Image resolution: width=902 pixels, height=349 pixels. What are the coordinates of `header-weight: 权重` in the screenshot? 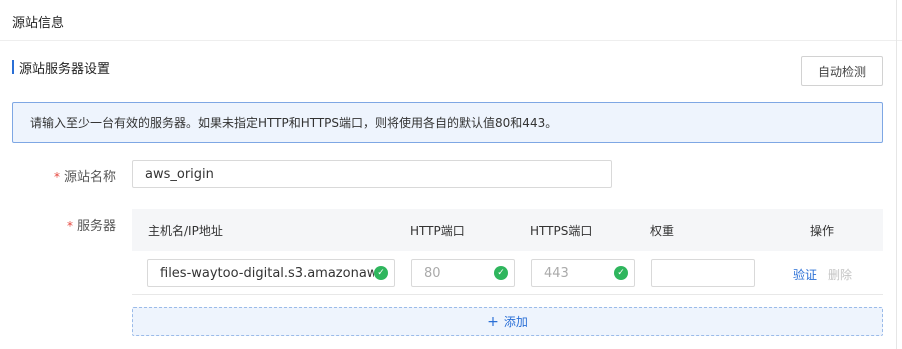 It's located at (662, 231).